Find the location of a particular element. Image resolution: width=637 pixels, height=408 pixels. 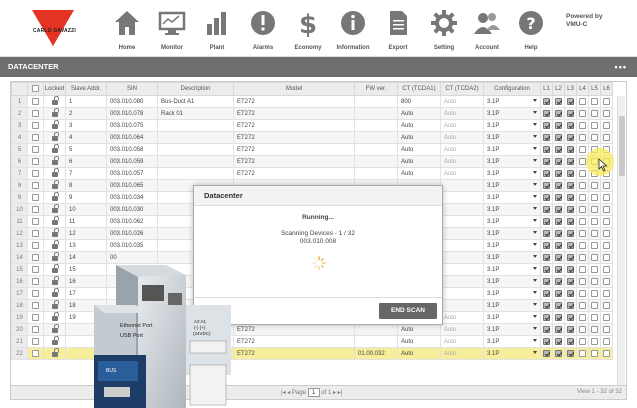

column-header: Model is located at coordinates (294, 89).